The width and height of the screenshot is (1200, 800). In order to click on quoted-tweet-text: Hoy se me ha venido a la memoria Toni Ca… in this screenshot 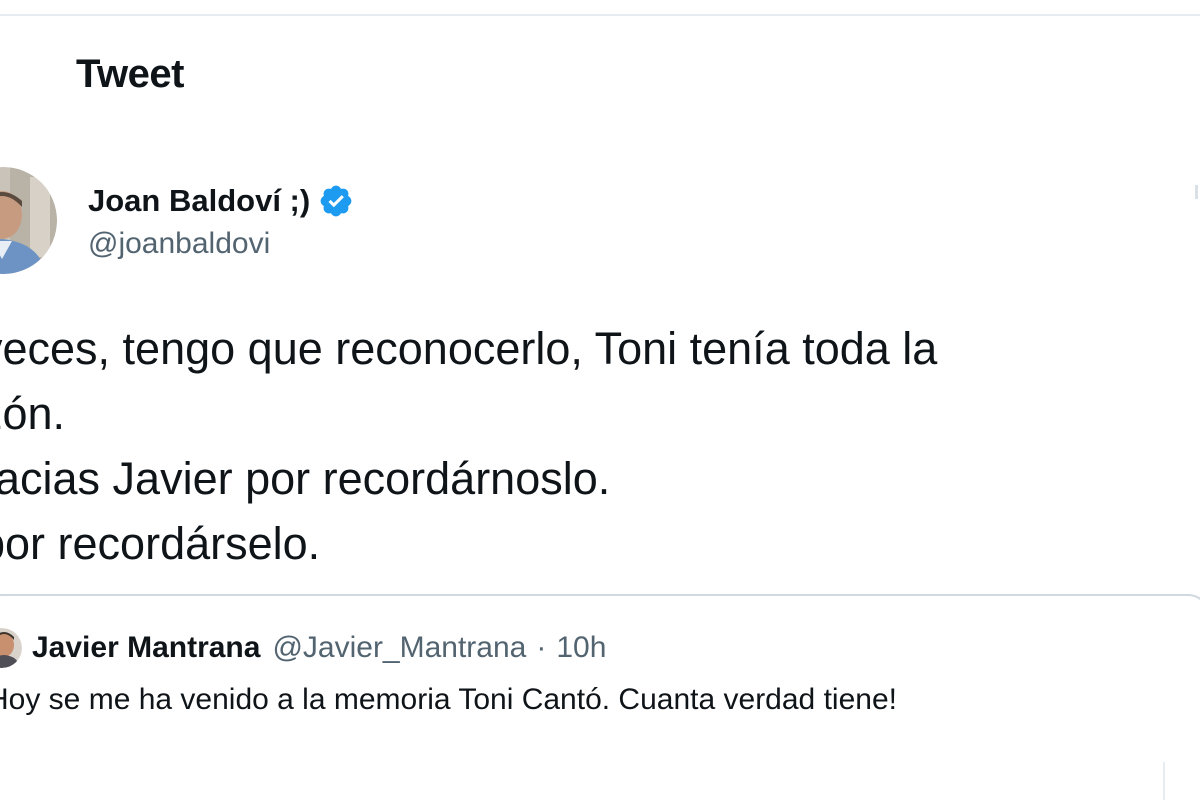, I will do `click(448, 699)`.